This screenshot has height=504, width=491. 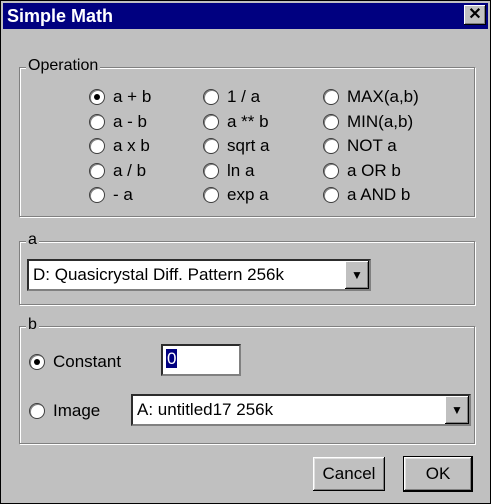 I want to click on a-selected-value: D: Quasicrystal Diff. Pattern 256k, so click(x=159, y=274).